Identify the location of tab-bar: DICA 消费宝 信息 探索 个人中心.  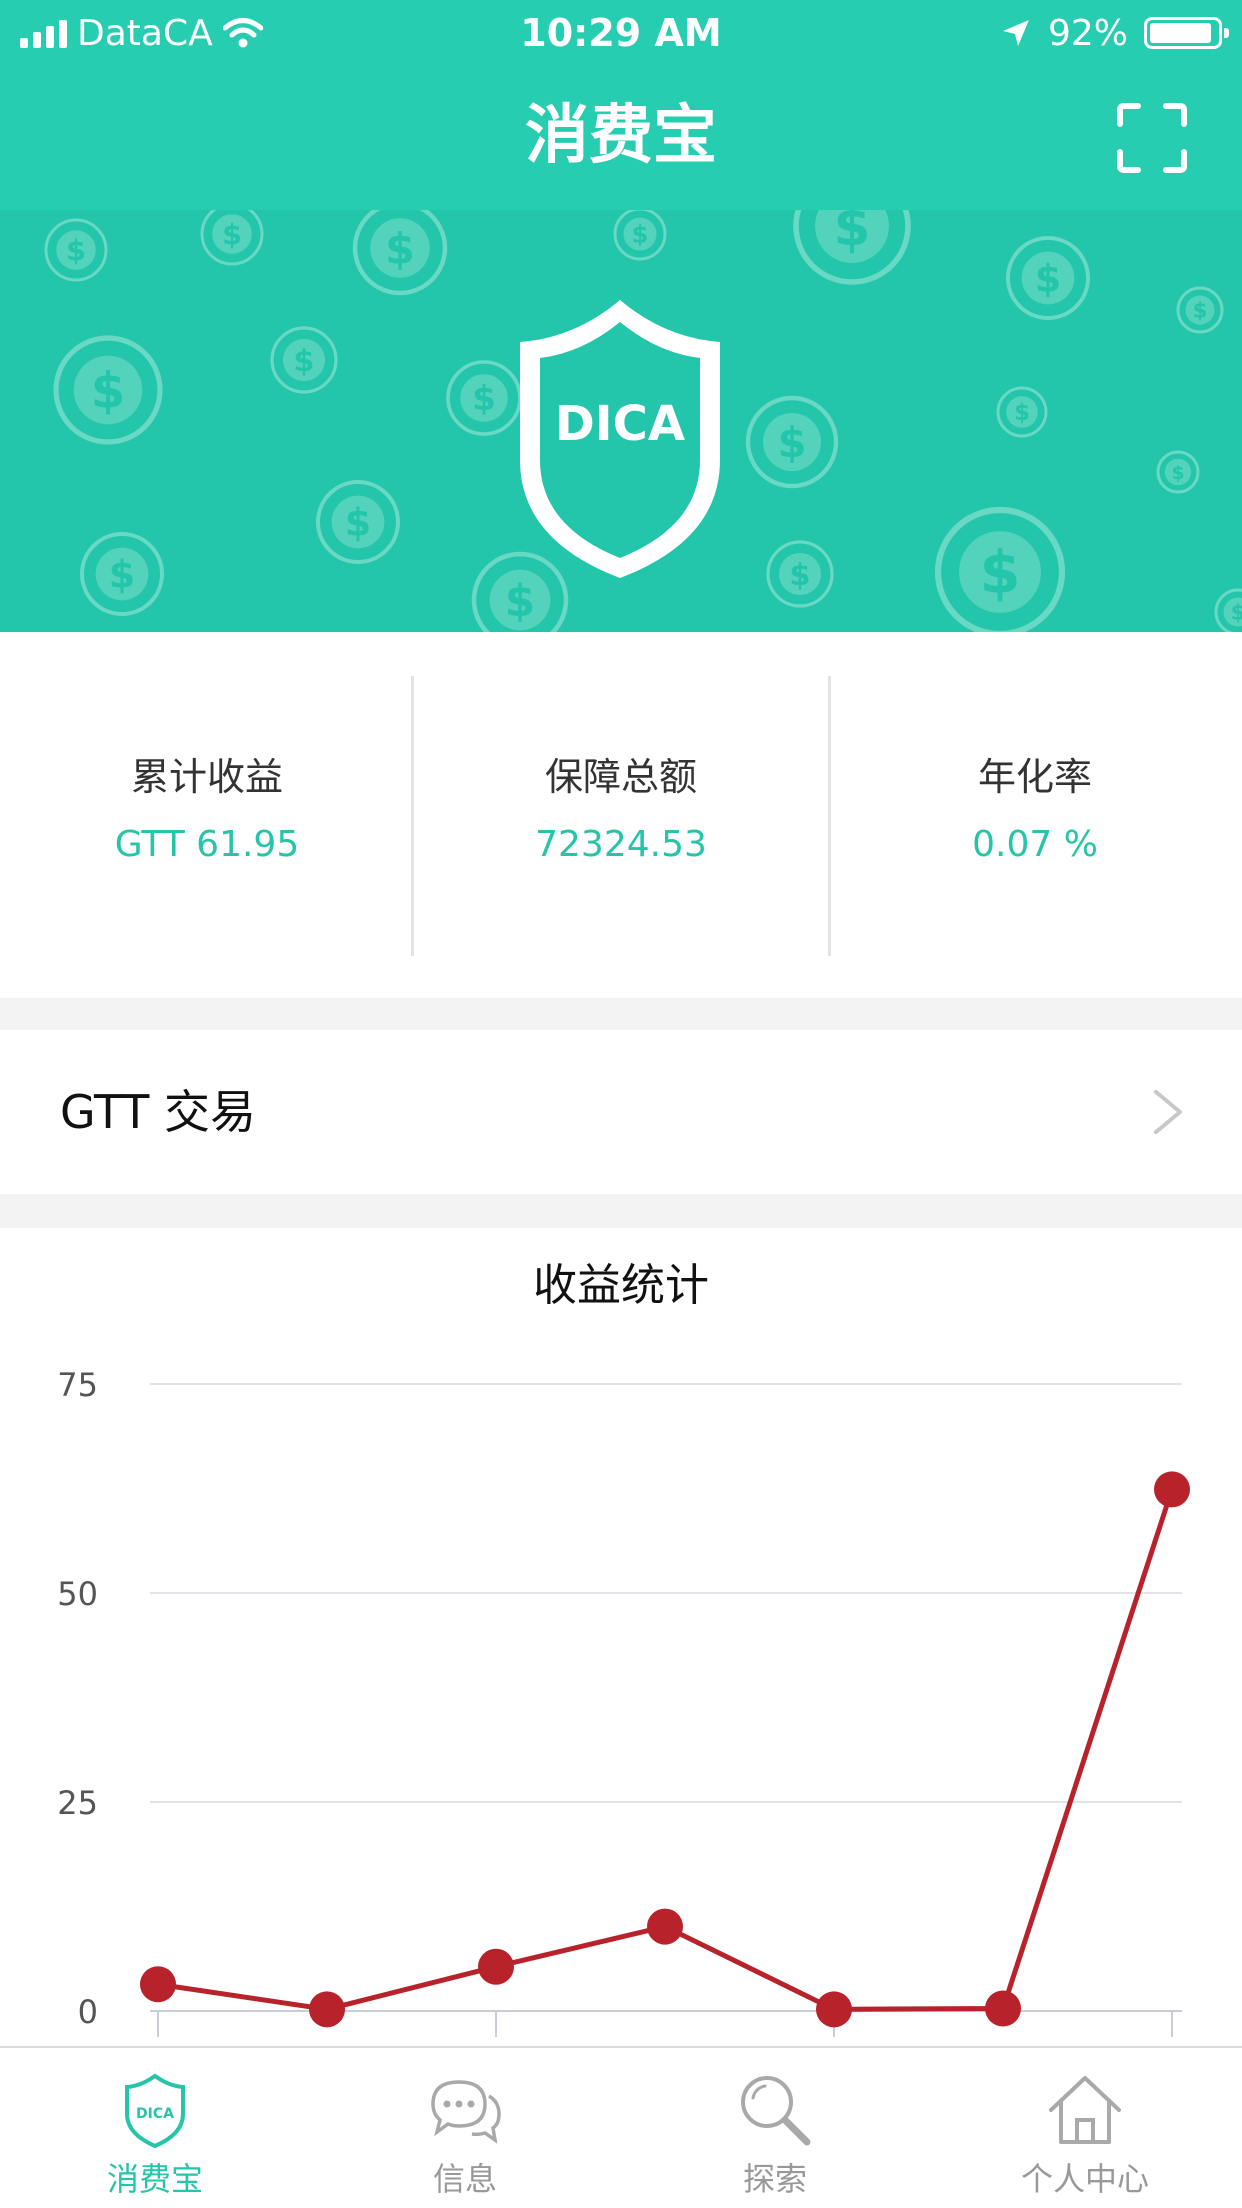
(621, 2127).